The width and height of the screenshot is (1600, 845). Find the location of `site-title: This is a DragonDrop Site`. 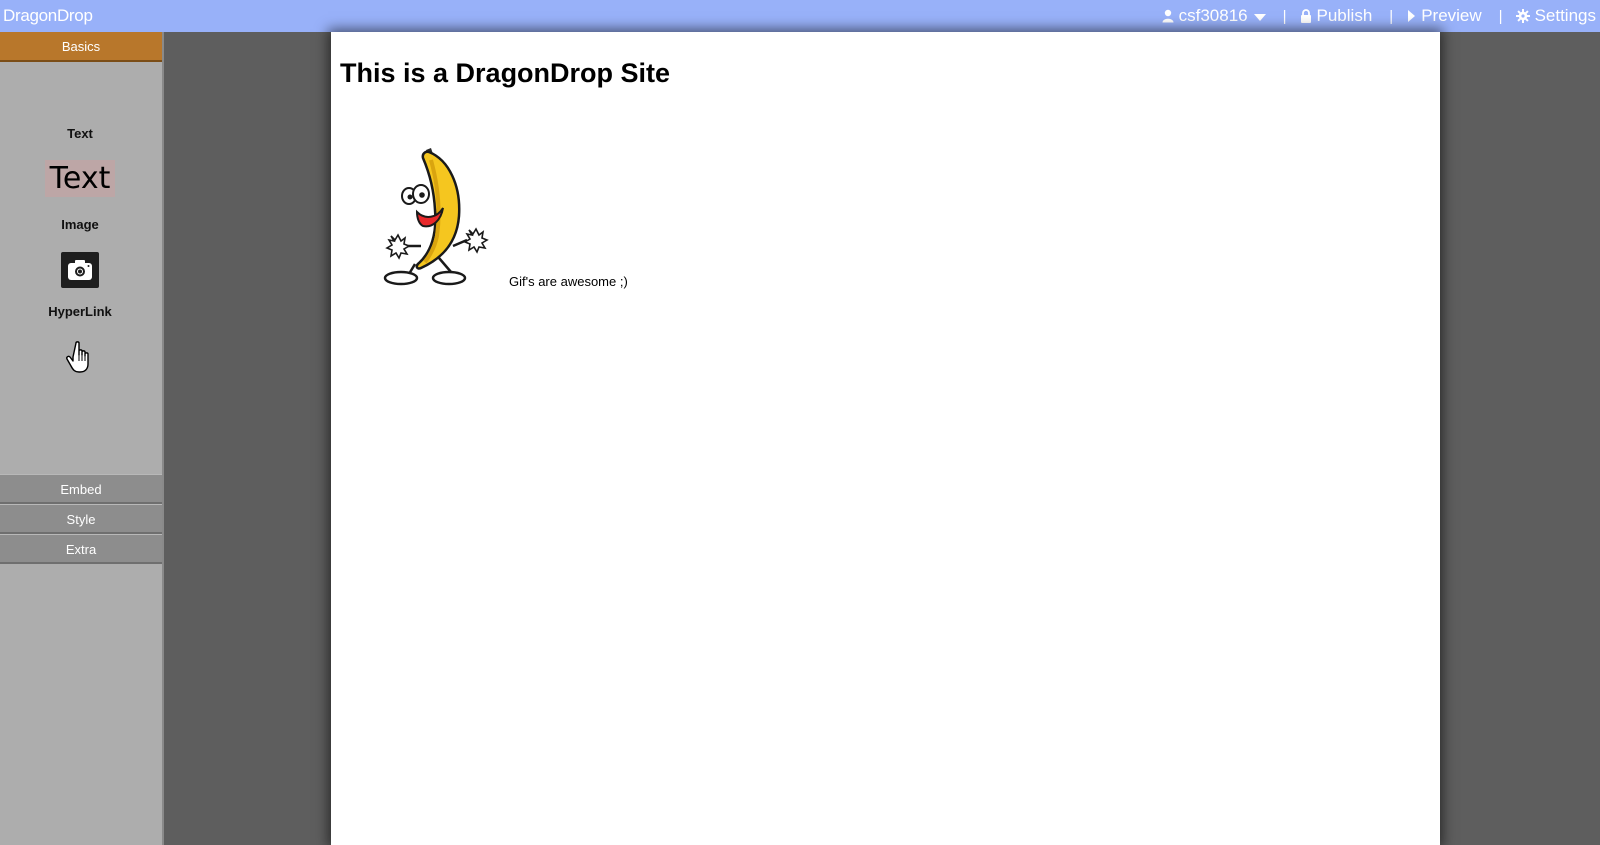

site-title: This is a DragonDrop Site is located at coordinates (505, 73).